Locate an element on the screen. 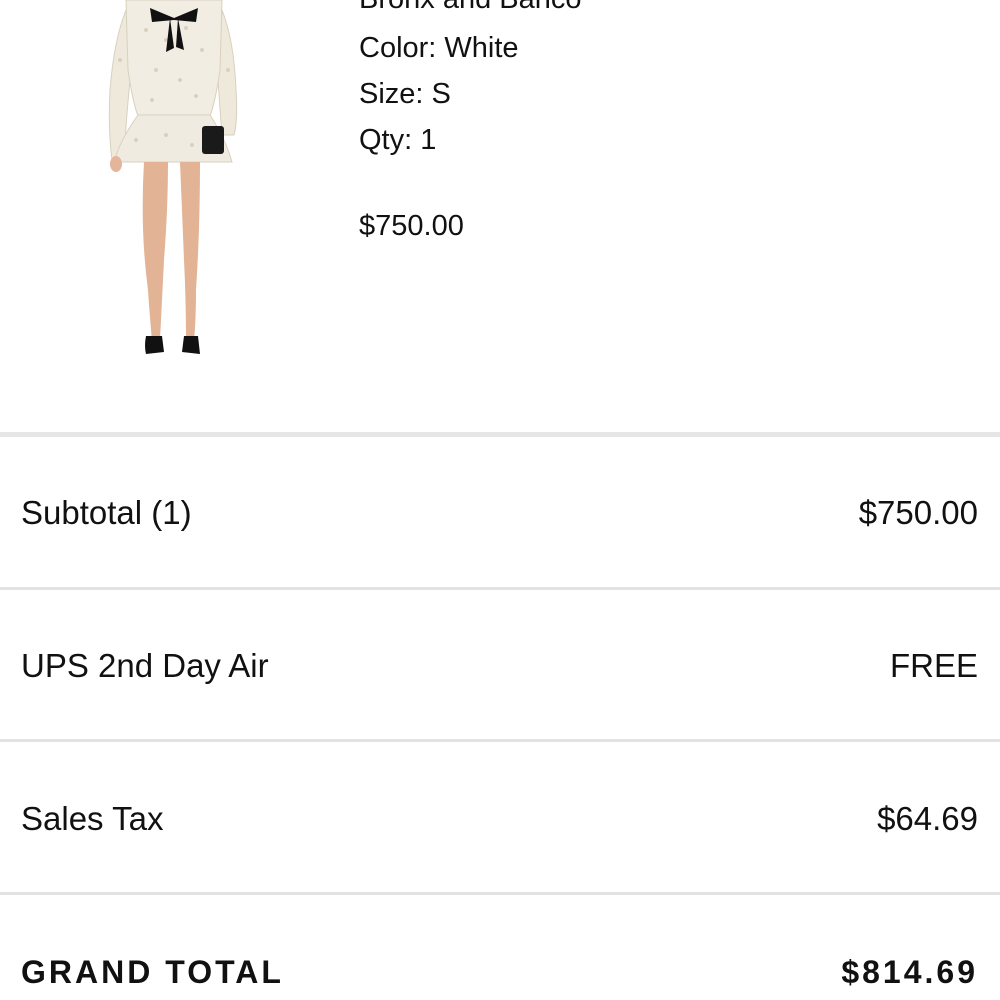  grand-total-label: GRAND TOTAL is located at coordinates (152, 972).